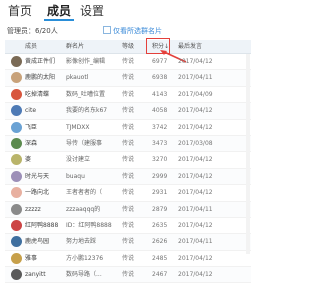 This screenshot has width=320, height=283. Describe the element at coordinates (92, 11) in the screenshot. I see `tab-settings: 设置` at that location.